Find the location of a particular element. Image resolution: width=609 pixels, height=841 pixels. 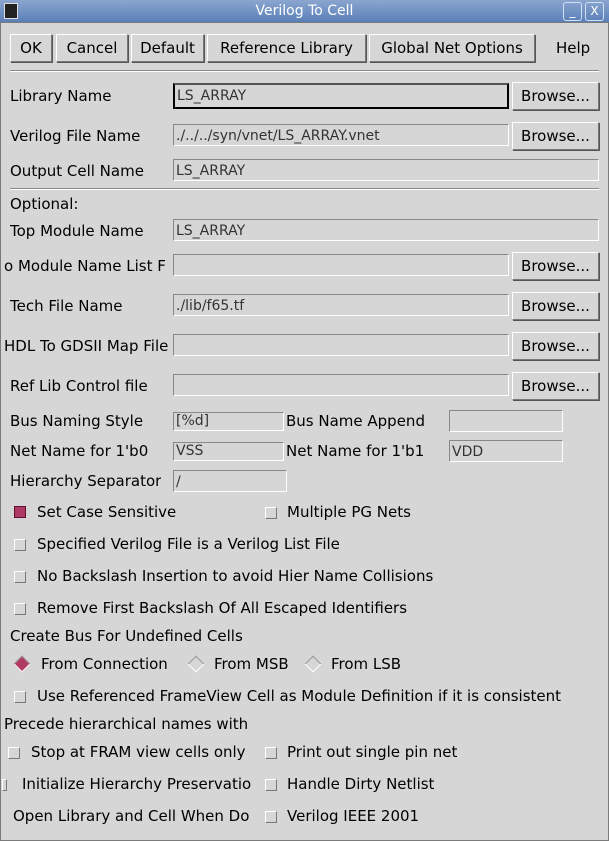

close-button: X is located at coordinates (594, 11).